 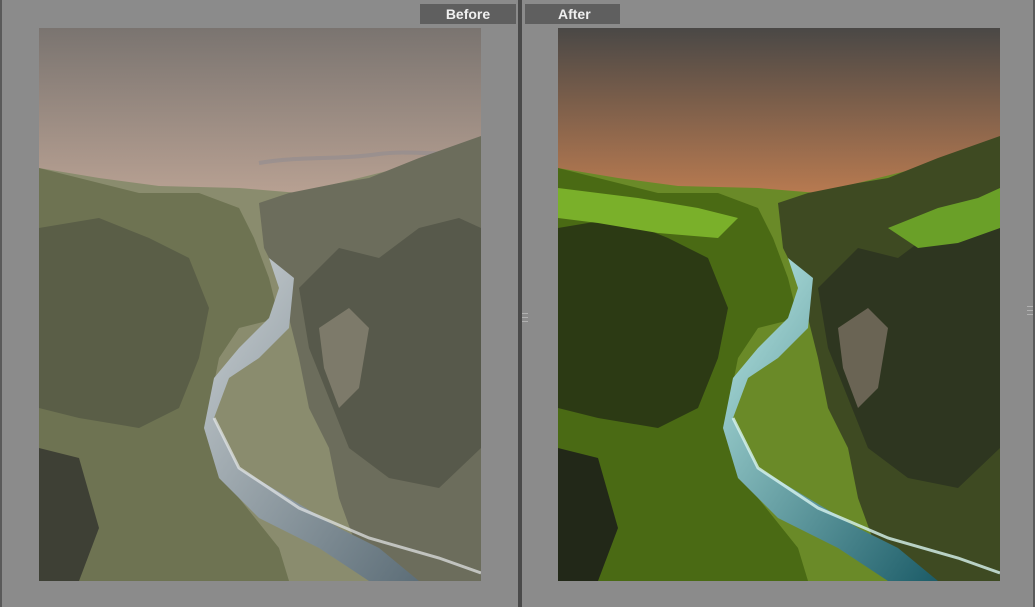 What do you see at coordinates (468, 14) in the screenshot?
I see `before-label: Before` at bounding box center [468, 14].